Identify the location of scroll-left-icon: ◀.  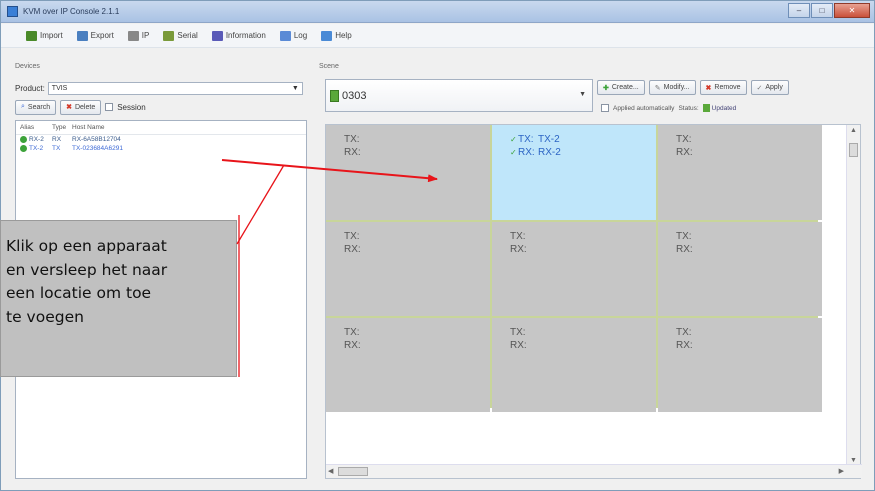
(330, 471).